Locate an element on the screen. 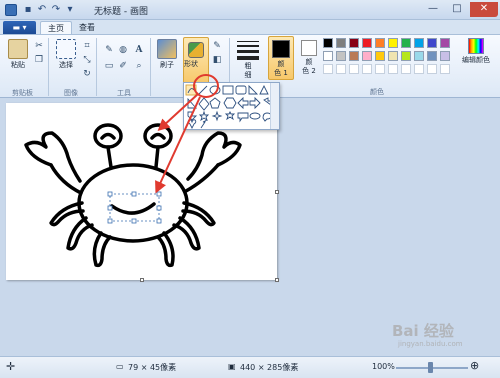  crop-icon: ⌗ is located at coordinates (87, 46).